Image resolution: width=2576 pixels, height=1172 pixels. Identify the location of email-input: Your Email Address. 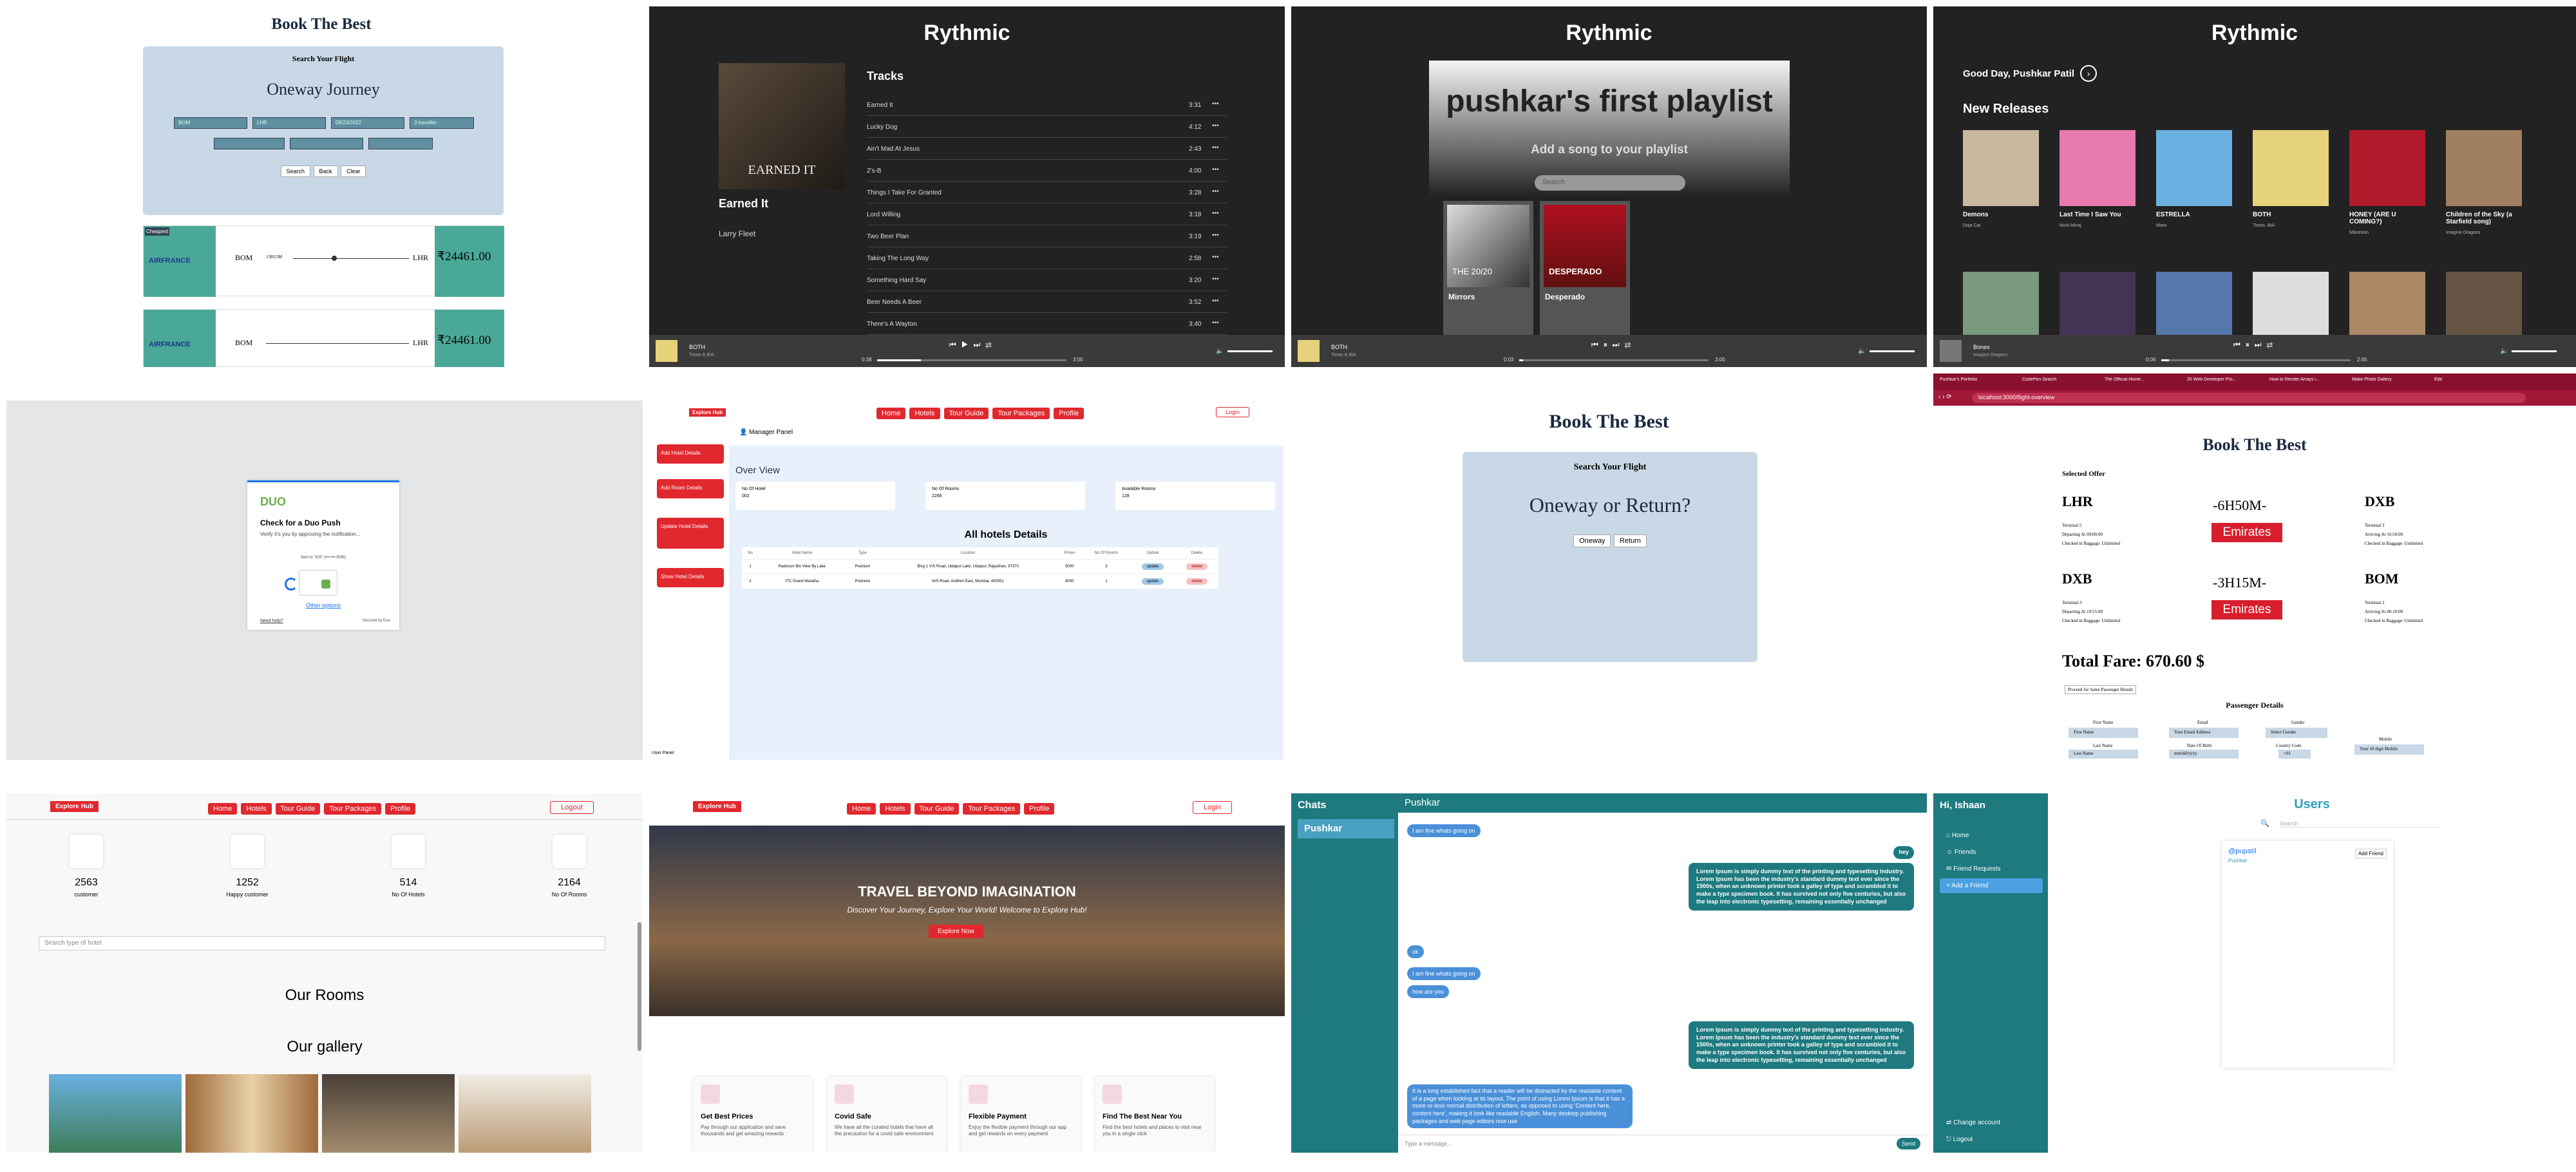
(2204, 733).